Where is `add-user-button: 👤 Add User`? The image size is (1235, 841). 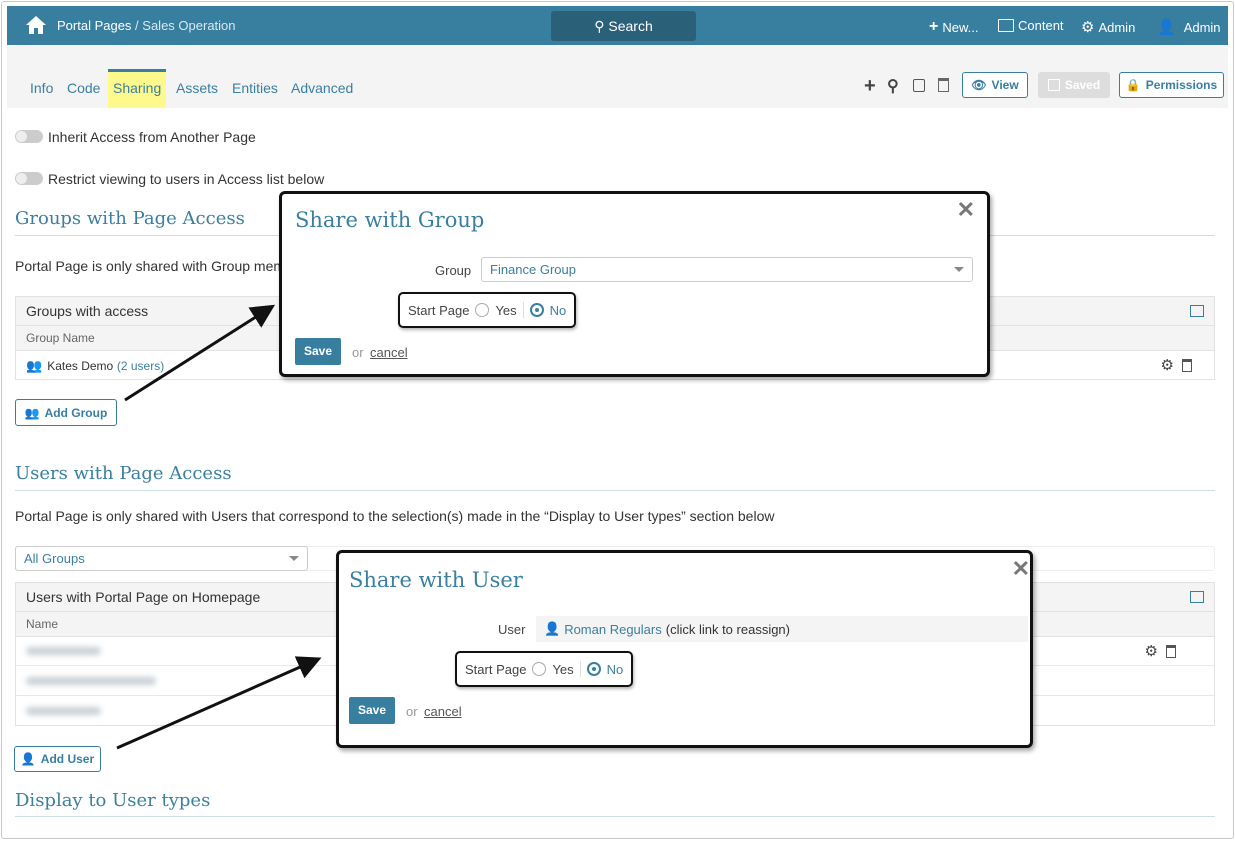
add-user-button: 👤 Add User is located at coordinates (57, 759).